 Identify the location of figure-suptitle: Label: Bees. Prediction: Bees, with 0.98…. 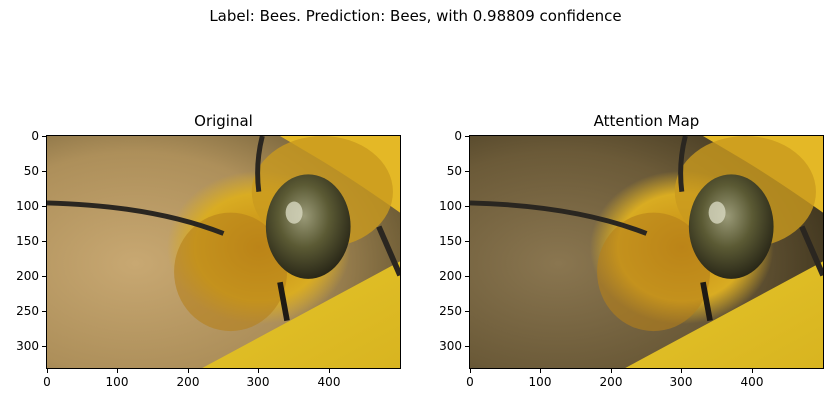
(415, 16).